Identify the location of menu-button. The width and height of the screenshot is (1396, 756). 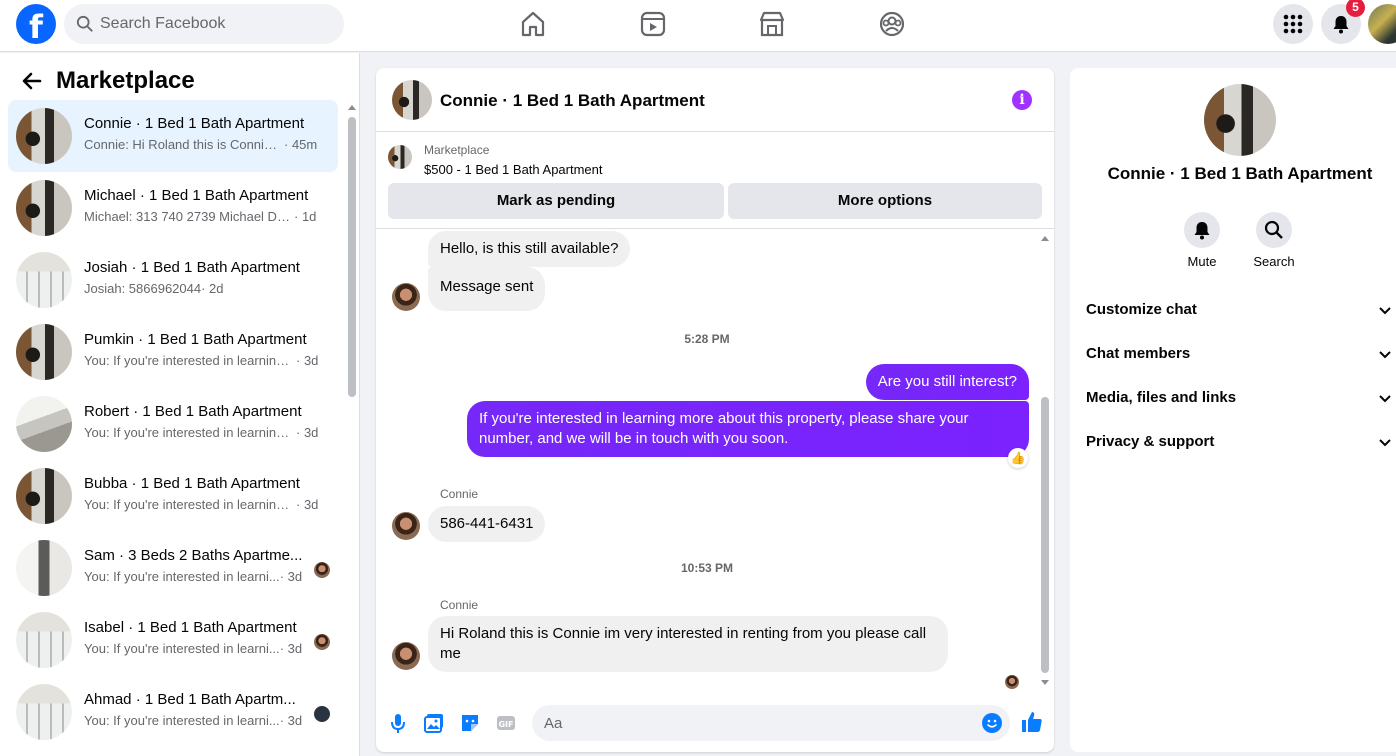
(1293, 24).